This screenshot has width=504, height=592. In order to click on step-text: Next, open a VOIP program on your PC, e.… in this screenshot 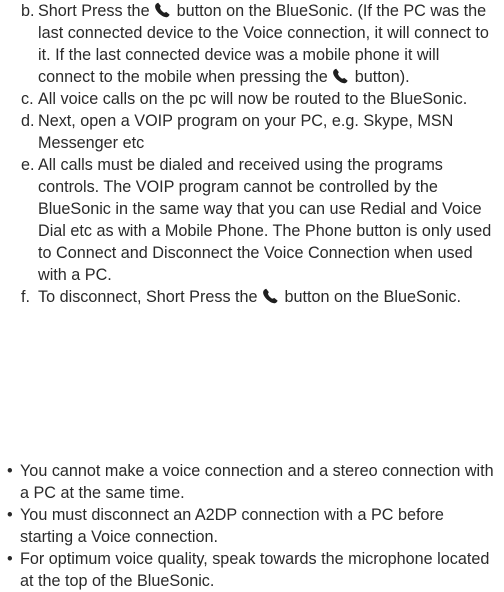, I will do `click(246, 132)`.